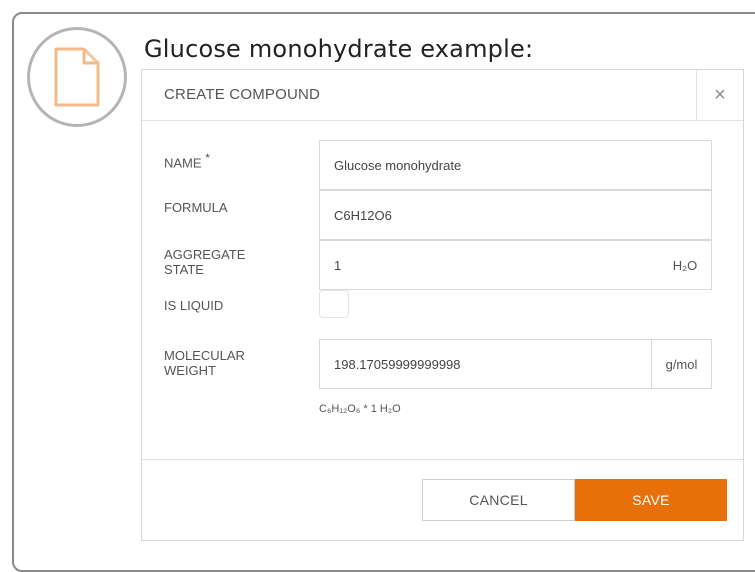 This screenshot has width=755, height=572. I want to click on close-icon: ×, so click(720, 94).